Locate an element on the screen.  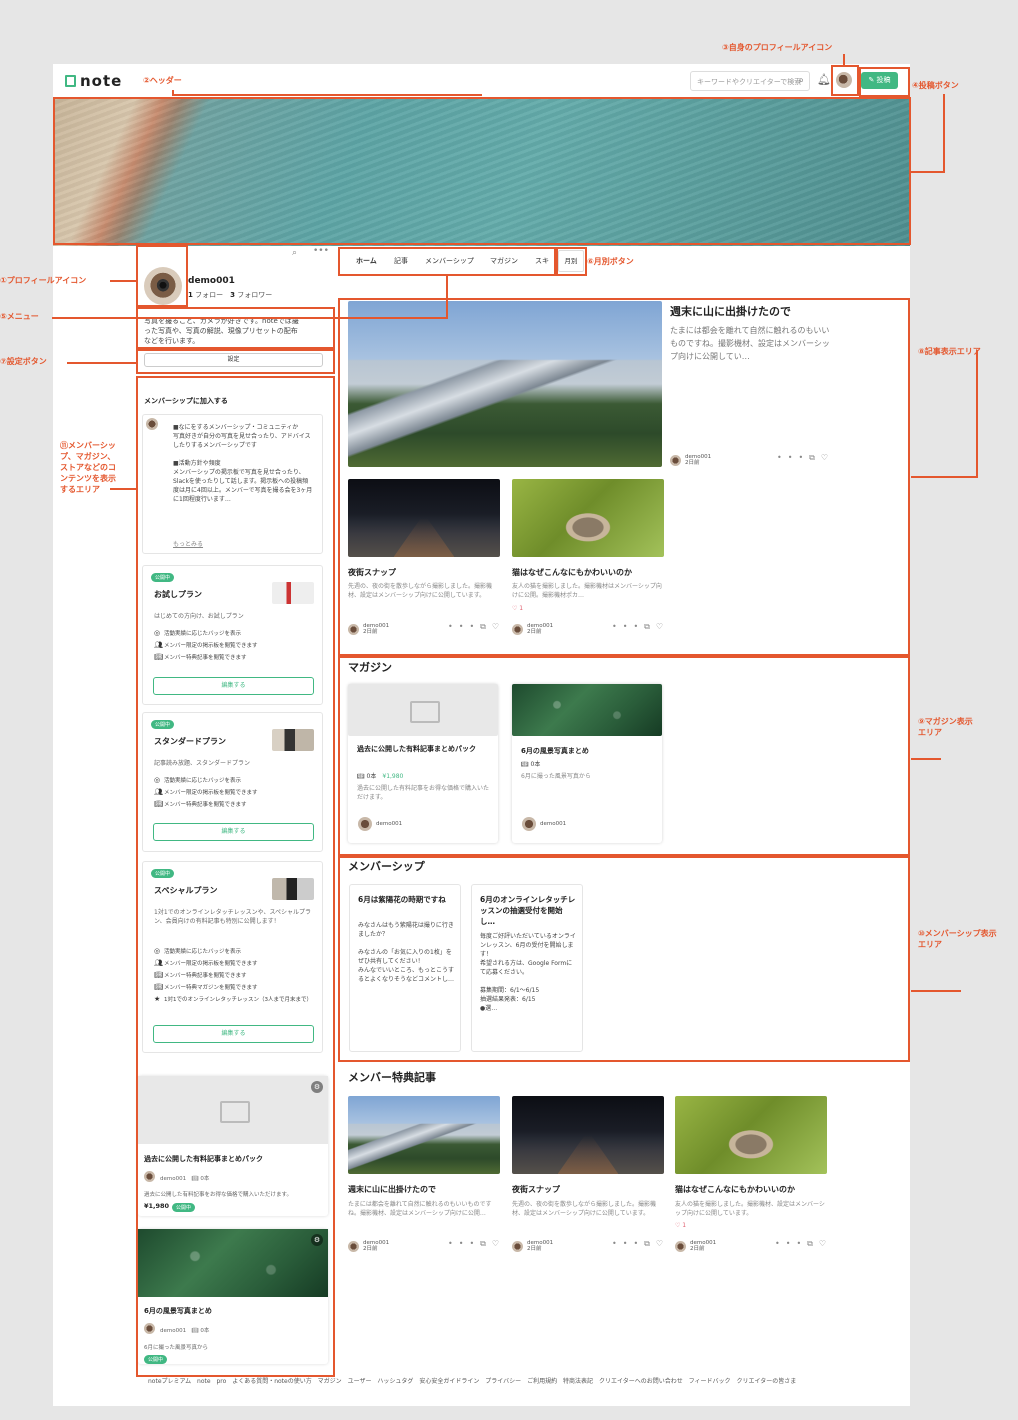
footer-link: マガジン is located at coordinates (330, 1381).